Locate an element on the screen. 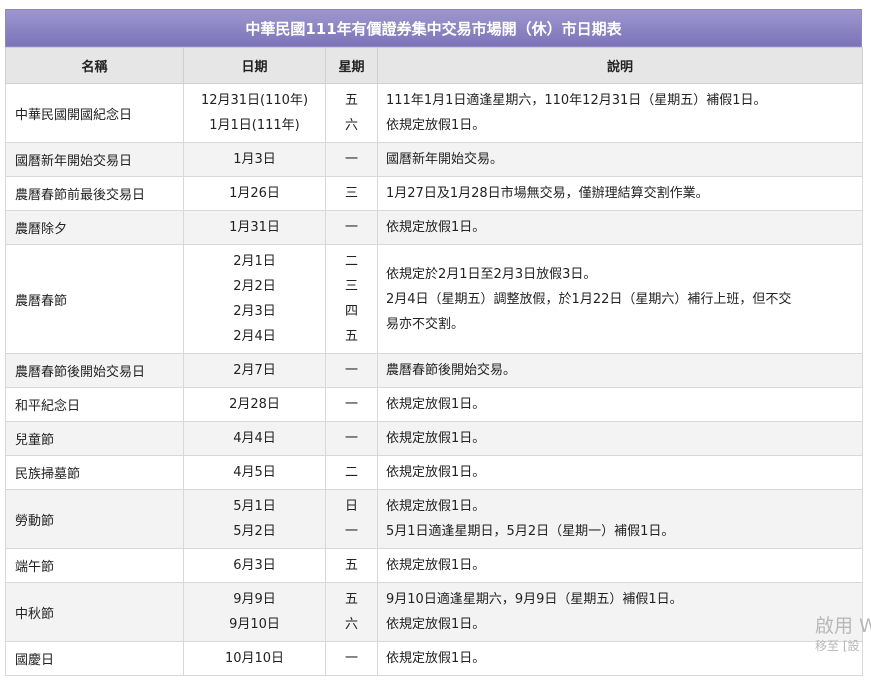  holiday-date-cell: 2月7日 is located at coordinates (254, 370).